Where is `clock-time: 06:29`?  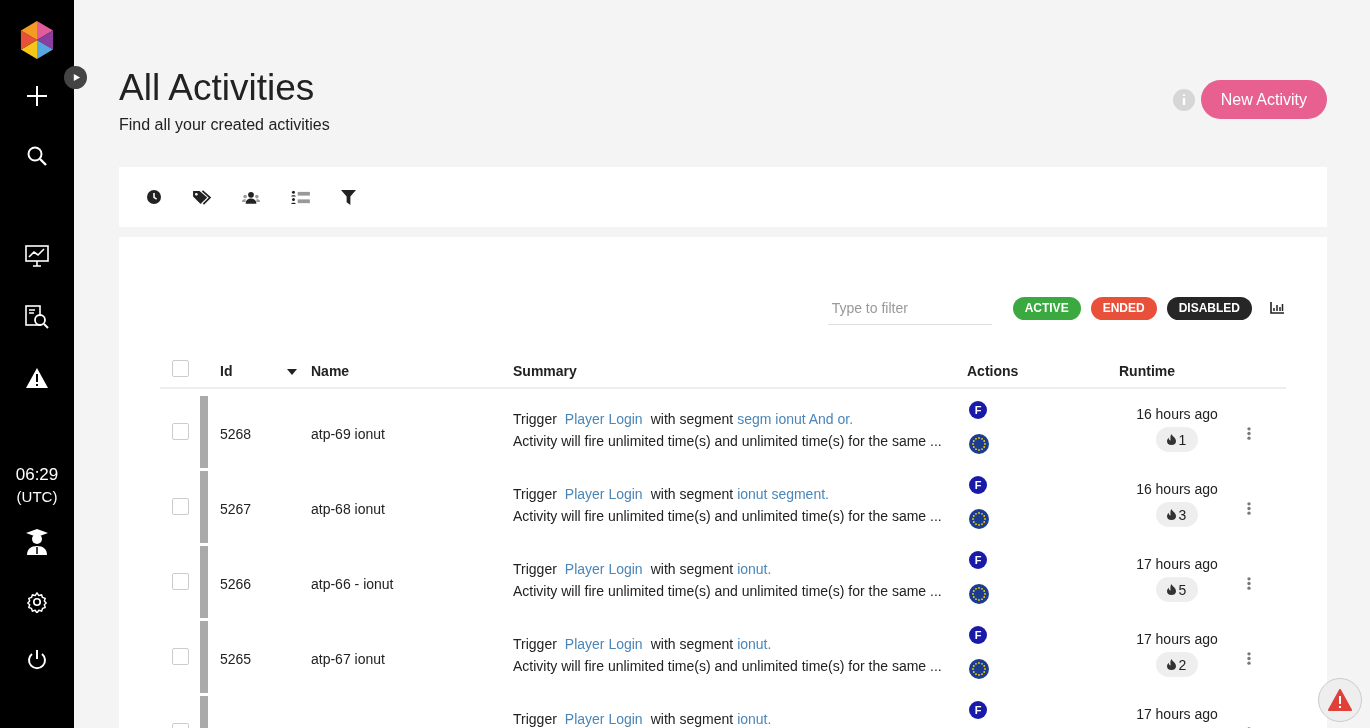 clock-time: 06:29 is located at coordinates (37, 475).